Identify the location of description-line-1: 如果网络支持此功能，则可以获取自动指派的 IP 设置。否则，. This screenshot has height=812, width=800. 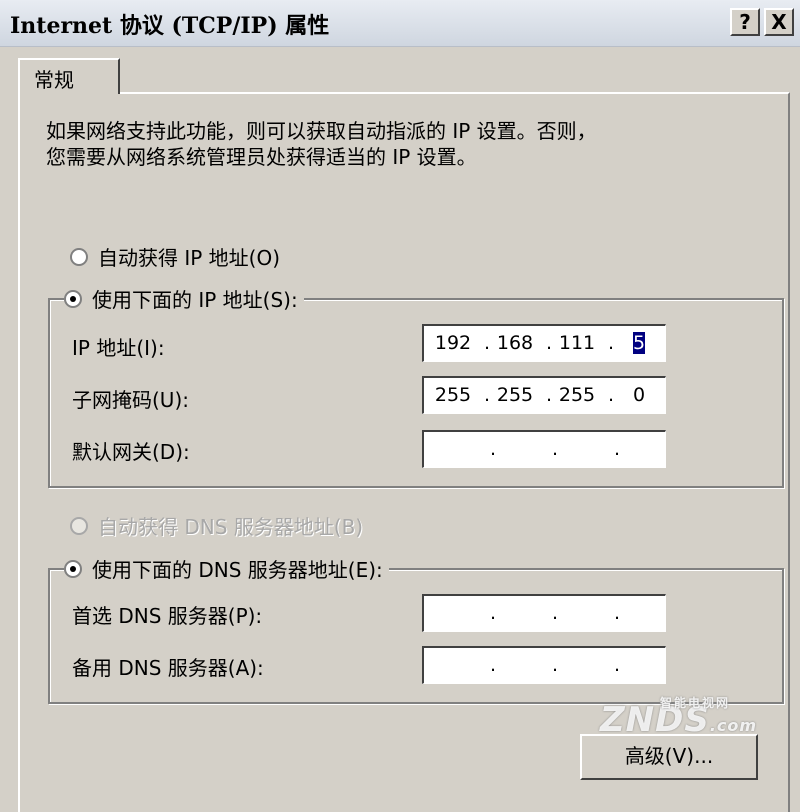
(321, 131).